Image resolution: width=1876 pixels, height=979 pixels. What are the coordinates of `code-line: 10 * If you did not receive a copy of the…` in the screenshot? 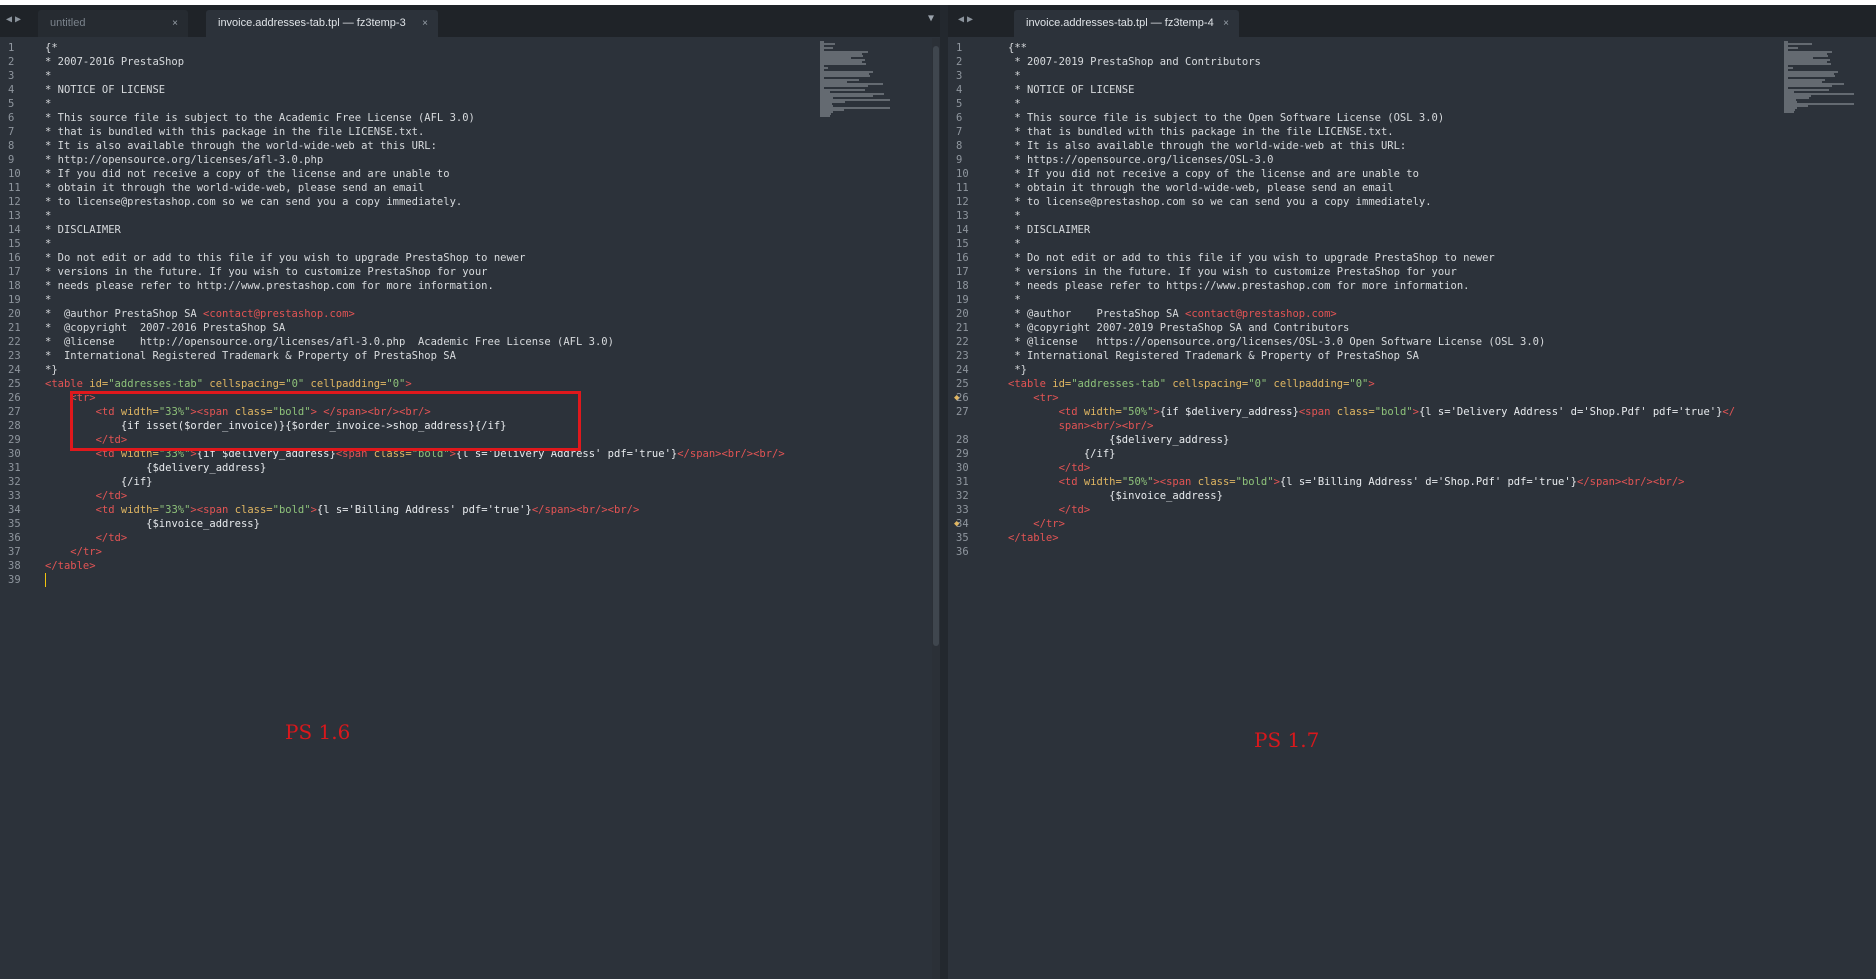 It's located at (470, 174).